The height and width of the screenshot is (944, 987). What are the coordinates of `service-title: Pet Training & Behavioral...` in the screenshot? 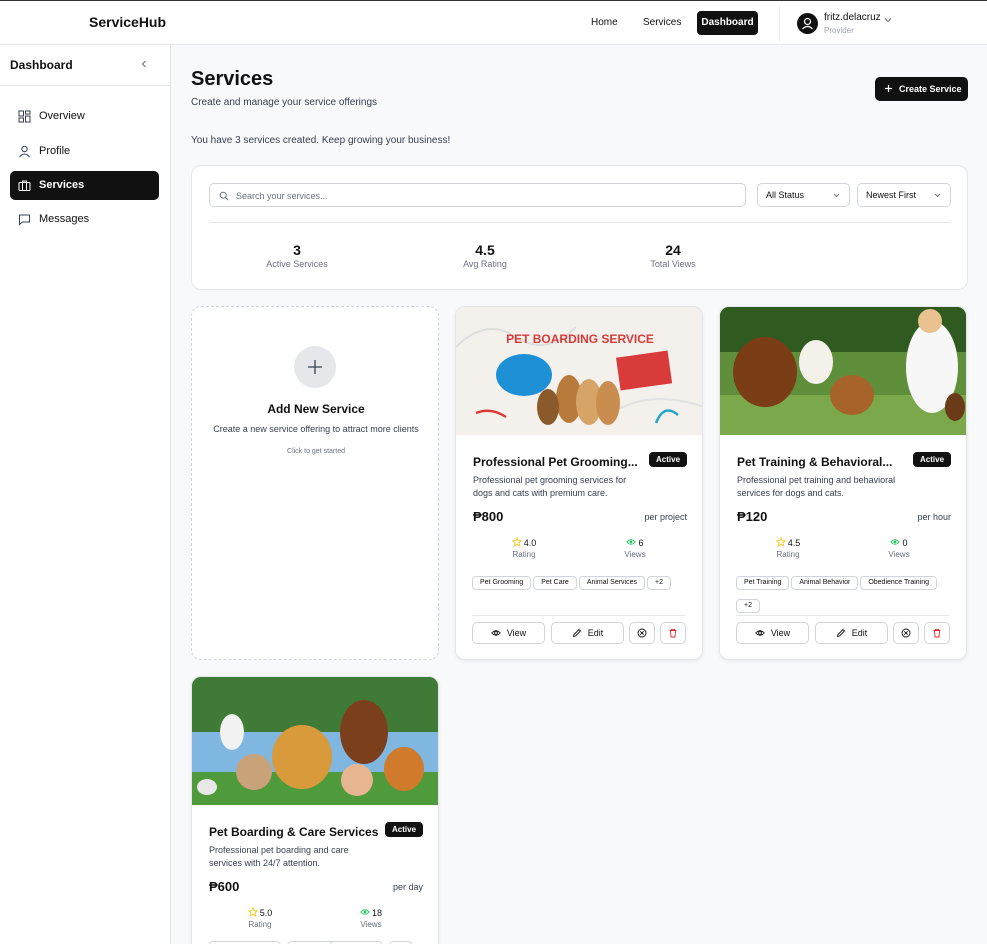 It's located at (814, 462).